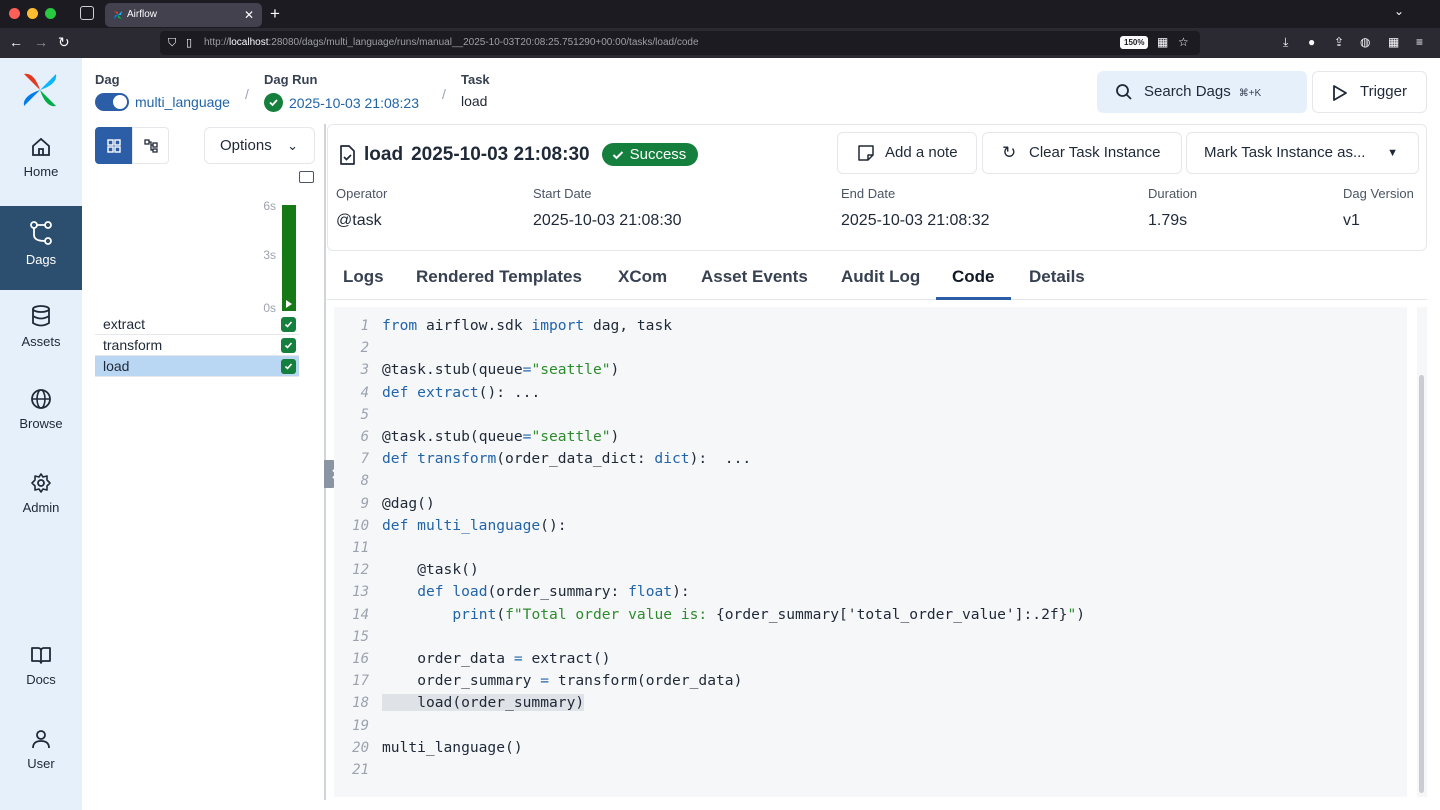 The width and height of the screenshot is (1440, 810). What do you see at coordinates (1399, 11) in the screenshot?
I see `tab-list-chevron-icon: ⌄` at bounding box center [1399, 11].